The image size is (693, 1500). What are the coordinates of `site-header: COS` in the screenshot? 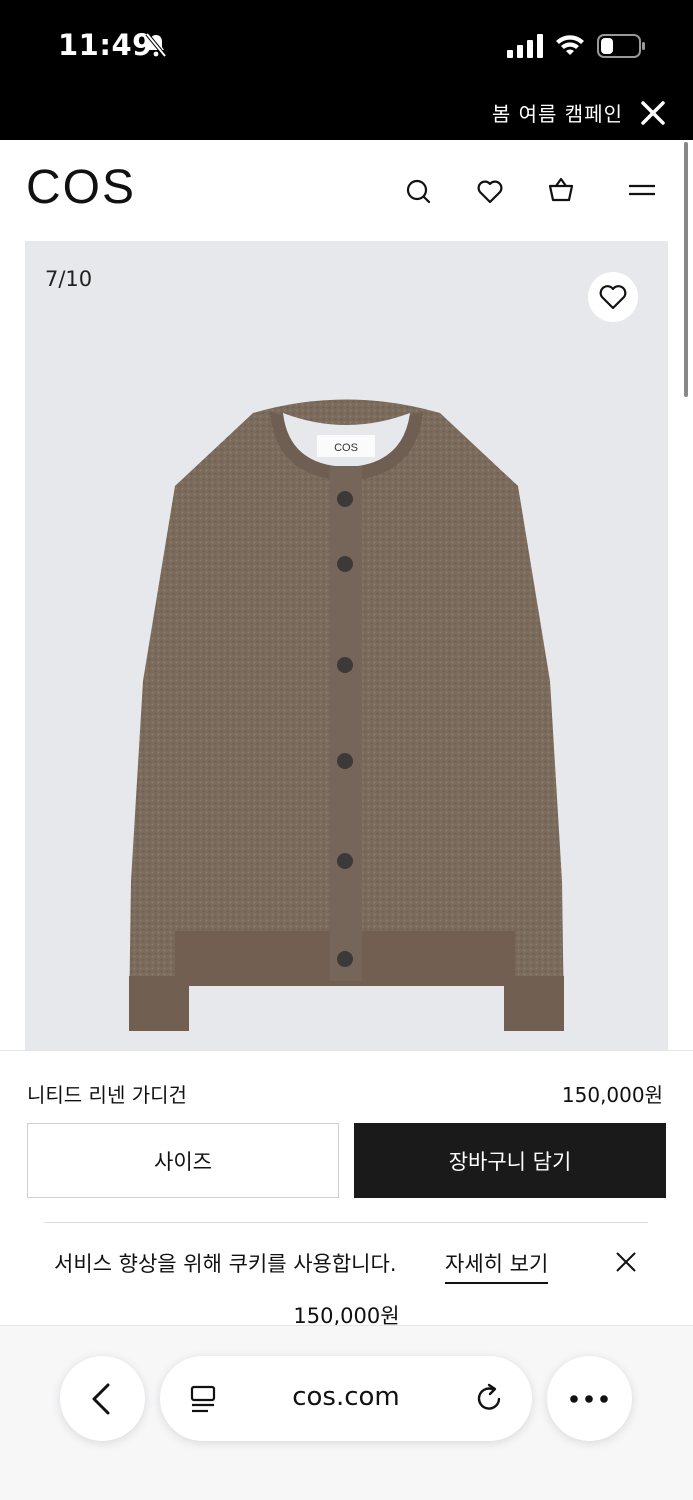 It's located at (346, 190).